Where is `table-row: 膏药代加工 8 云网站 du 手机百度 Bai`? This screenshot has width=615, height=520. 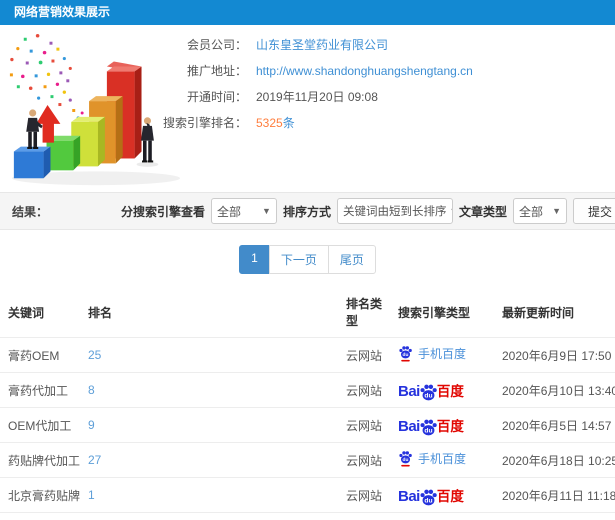
table-row: 膏药代加工 8 云网站 du 手机百度 Bai is located at coordinates (307, 390).